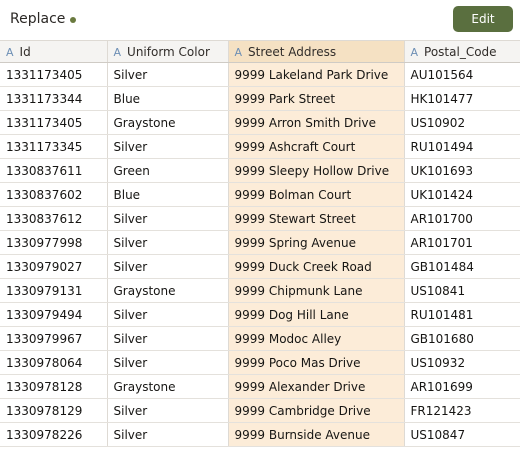  I want to click on cell-street-address: 9999 Burnside Avenue, so click(316, 434).